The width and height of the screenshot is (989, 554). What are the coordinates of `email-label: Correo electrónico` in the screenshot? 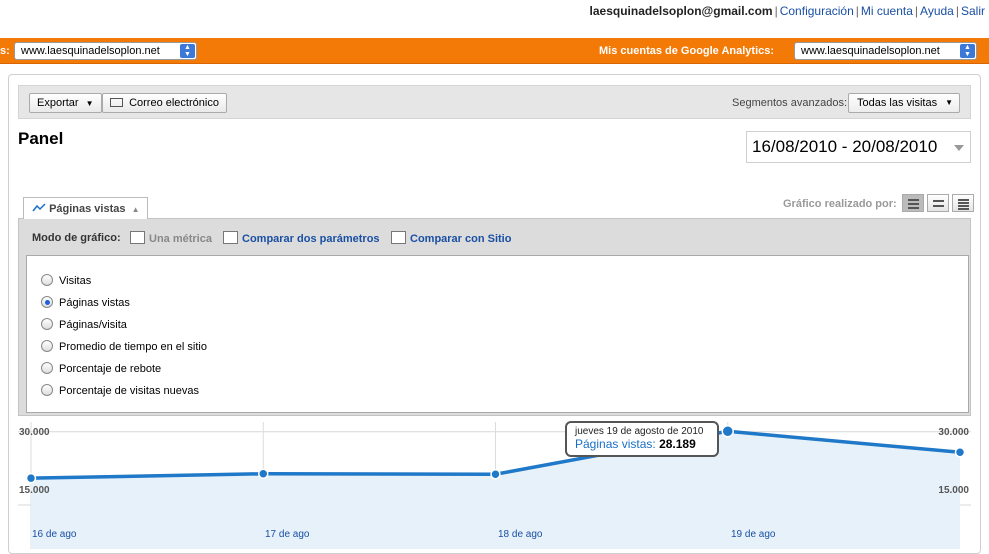 It's located at (174, 103).